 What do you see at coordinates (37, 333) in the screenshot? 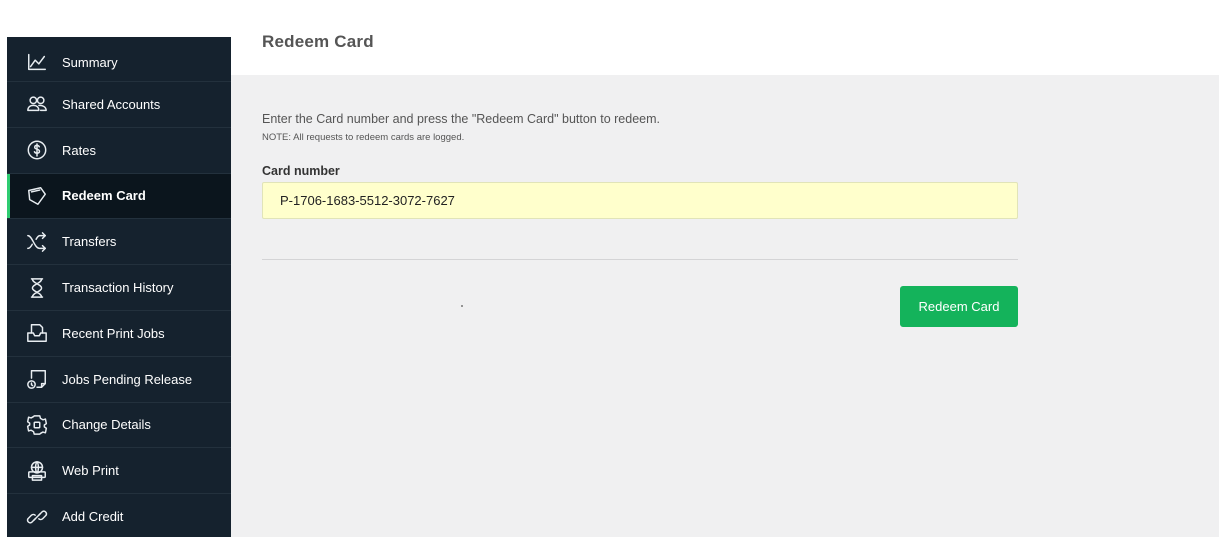
I see `printer-tray-icon` at bounding box center [37, 333].